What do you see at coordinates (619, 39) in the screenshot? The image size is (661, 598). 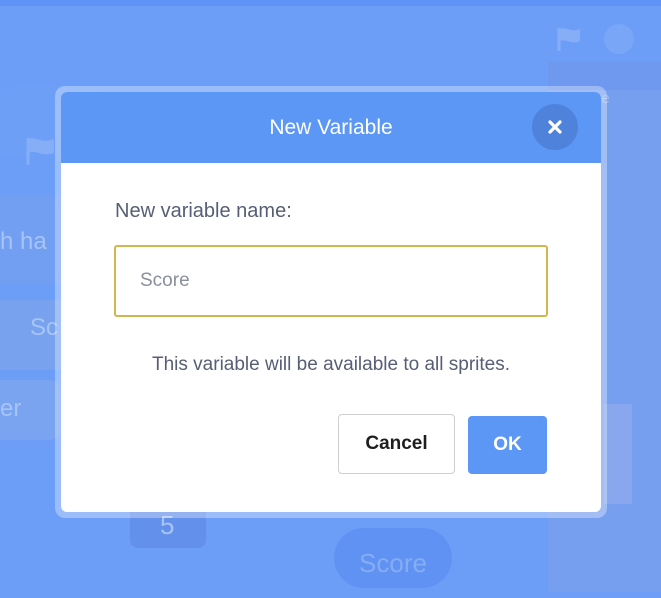 I see `stop-icon` at bounding box center [619, 39].